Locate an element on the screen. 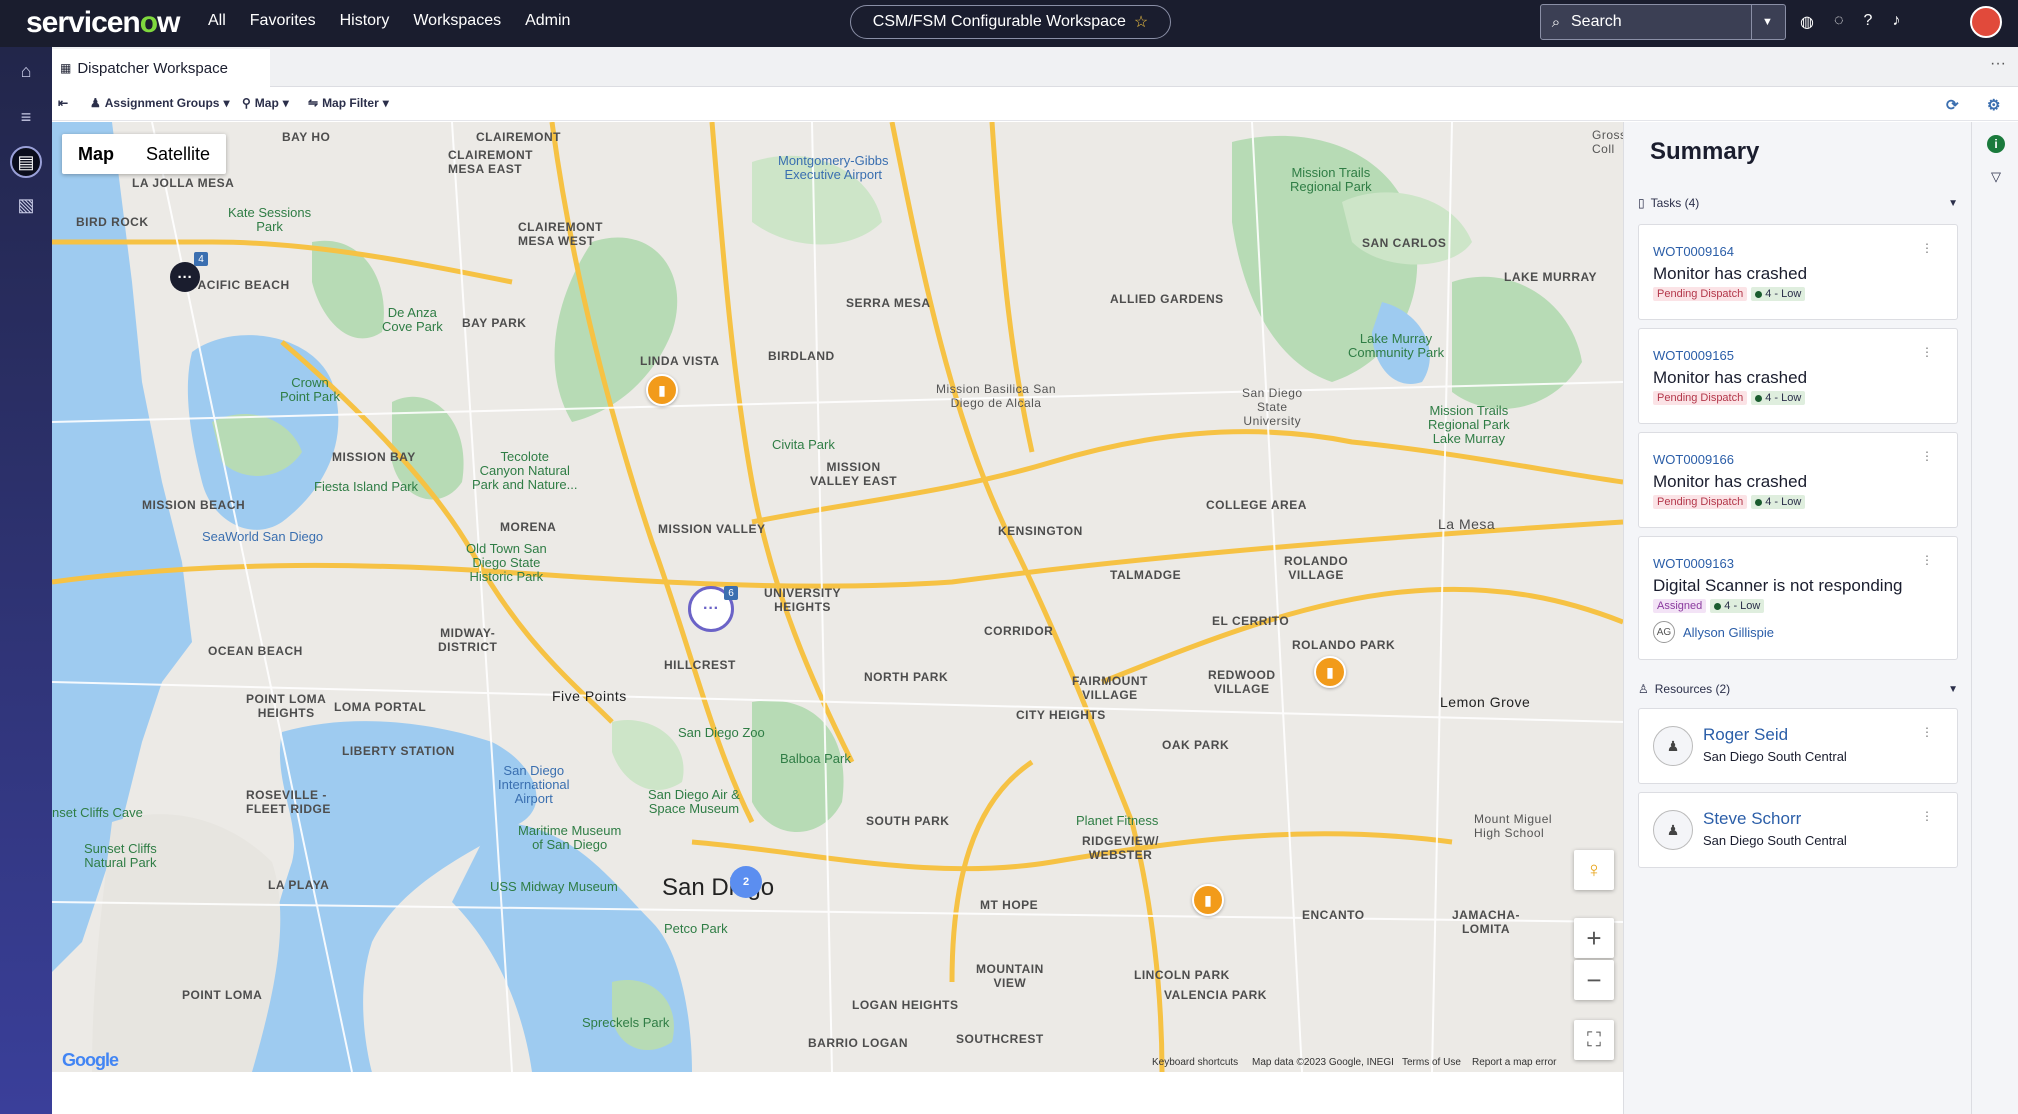 The height and width of the screenshot is (1114, 2018). resource-name-link: Roger Seid is located at coordinates (1745, 735).